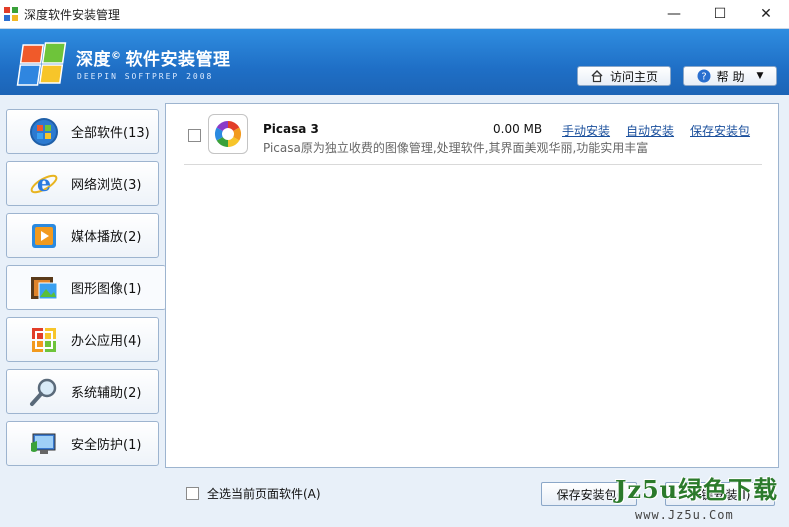 The image size is (789, 527). What do you see at coordinates (106, 341) in the screenshot?
I see `sidebar-item-label: 办公应用(4)` at bounding box center [106, 341].